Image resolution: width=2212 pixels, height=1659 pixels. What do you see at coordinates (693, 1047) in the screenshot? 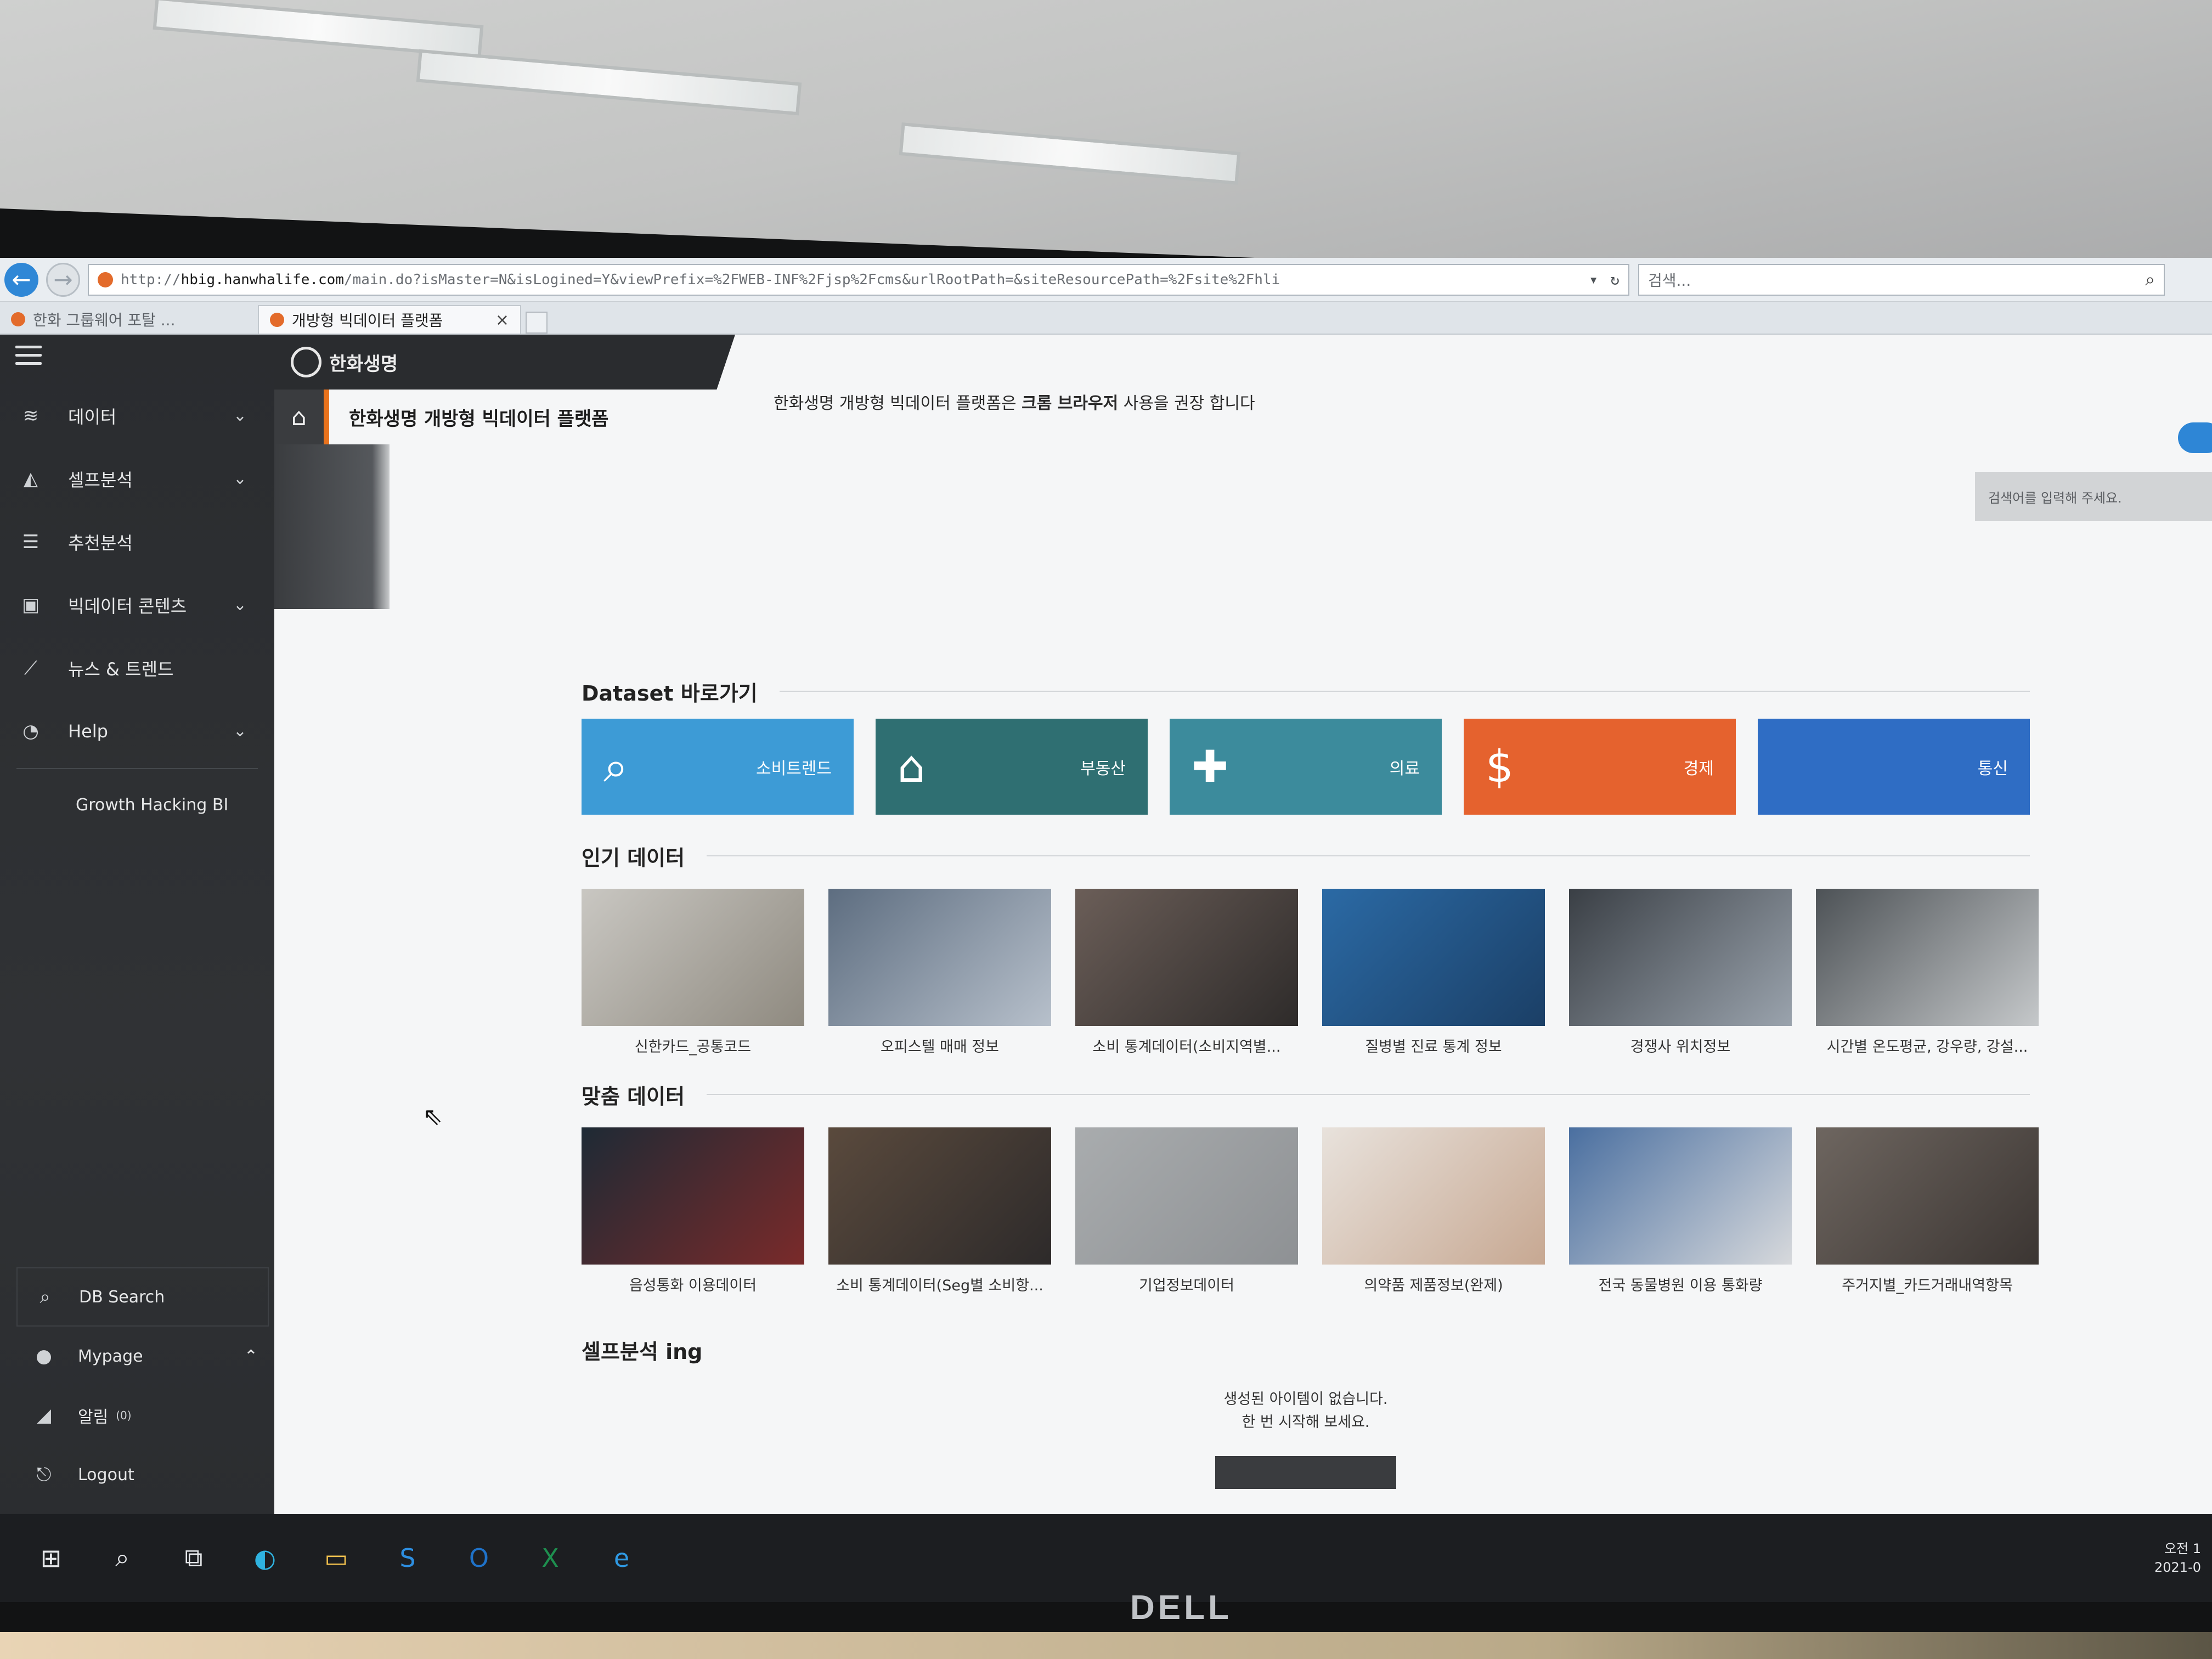
I see `data-card-caption: 신한카드_공통코드` at bounding box center [693, 1047].